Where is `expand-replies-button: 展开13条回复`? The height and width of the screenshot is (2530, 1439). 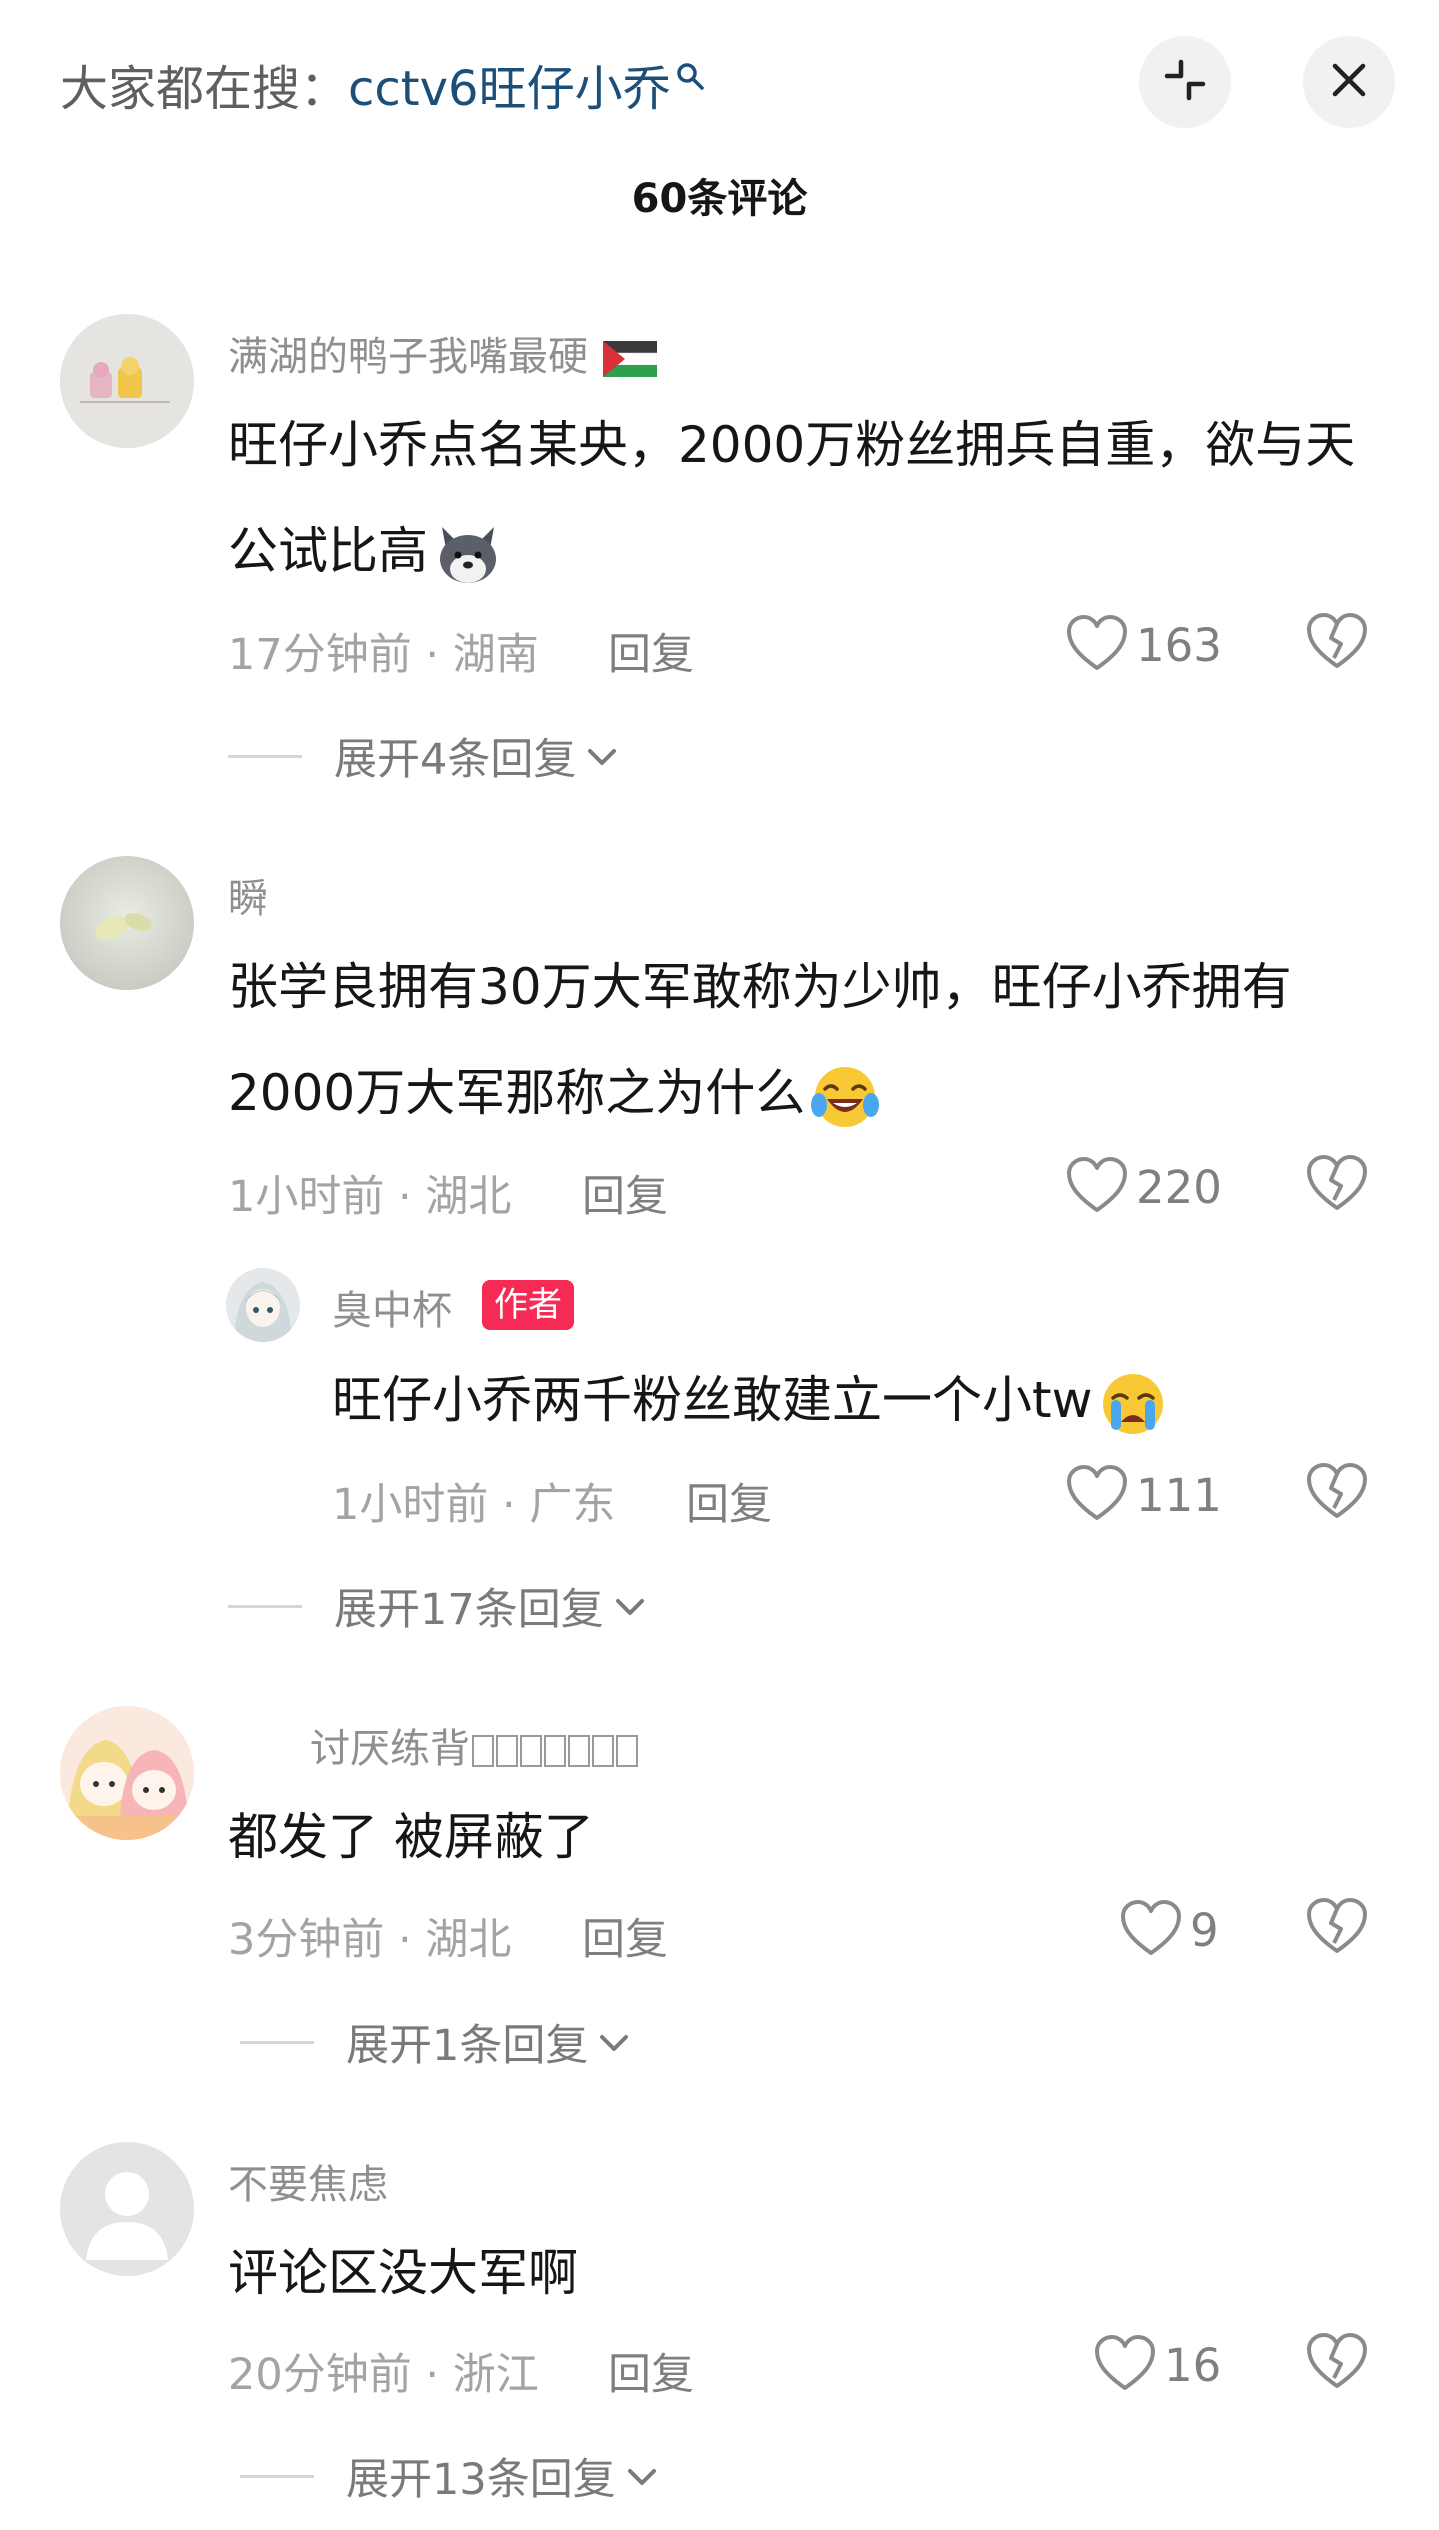 expand-replies-button: 展开13条回复 is located at coordinates (450, 2476).